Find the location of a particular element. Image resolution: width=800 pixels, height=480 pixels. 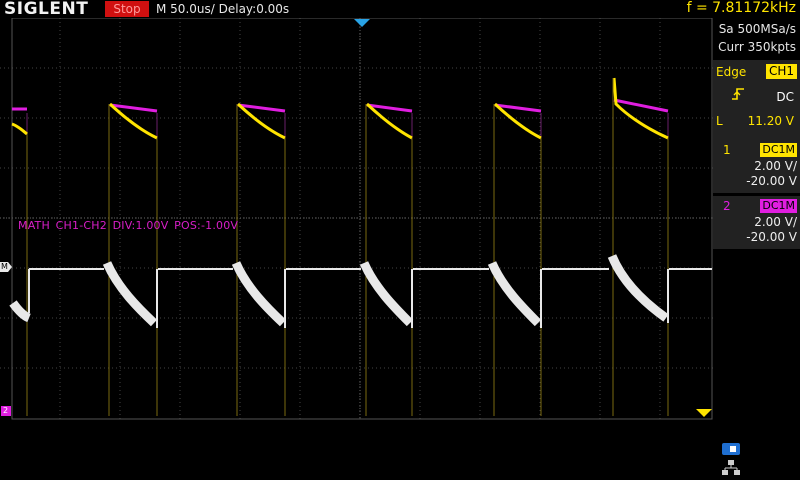

channel-1-panel: 1 DC1M 2.00 V/ -20.00 V is located at coordinates (756, 166).